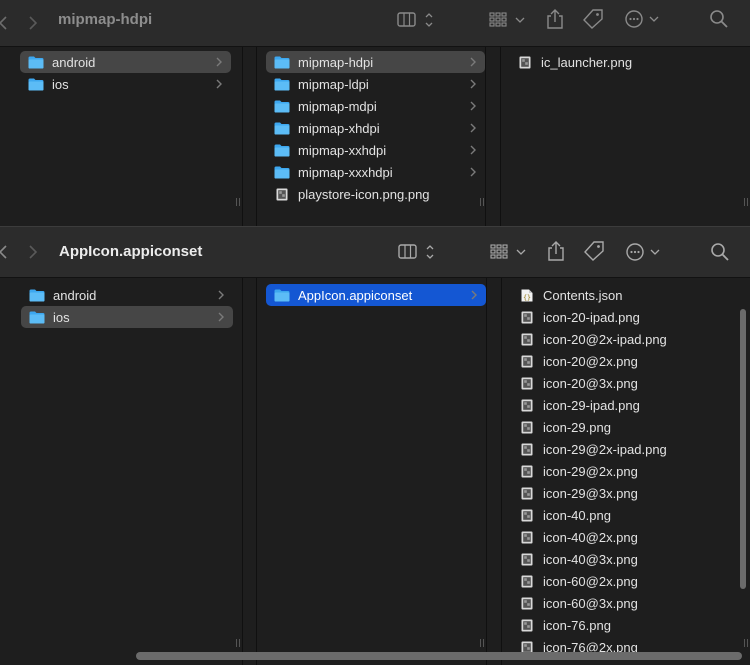 This screenshot has width=750, height=665. I want to click on file-item: icon-40@3x.png, so click(626, 559).